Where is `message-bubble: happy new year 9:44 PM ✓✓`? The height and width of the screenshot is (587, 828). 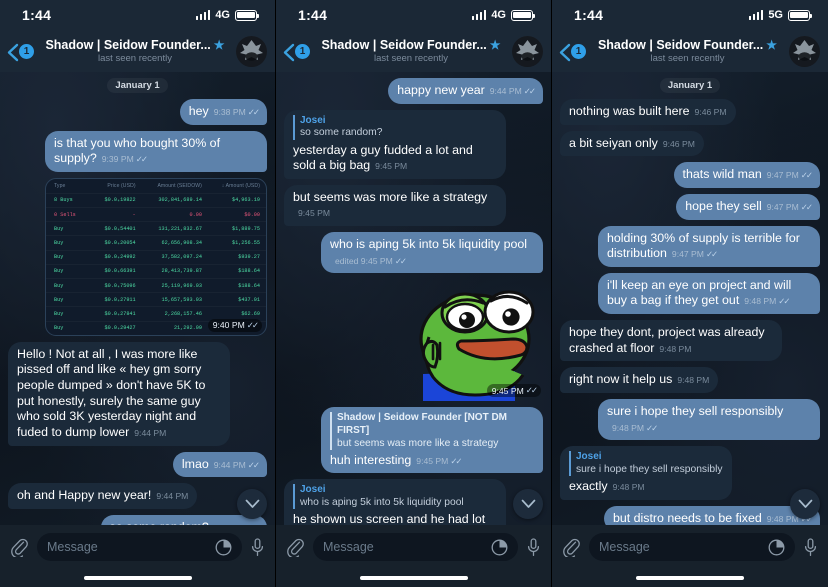
message-bubble: happy new year 9:44 PM ✓✓ is located at coordinates (465, 91).